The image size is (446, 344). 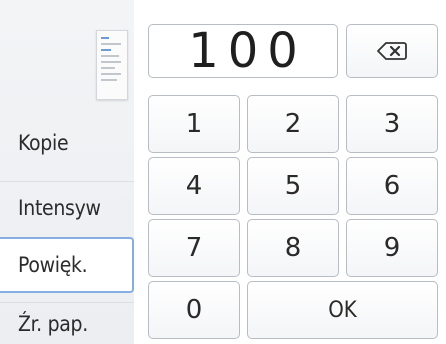 I want to click on key-6: 6, so click(x=392, y=186).